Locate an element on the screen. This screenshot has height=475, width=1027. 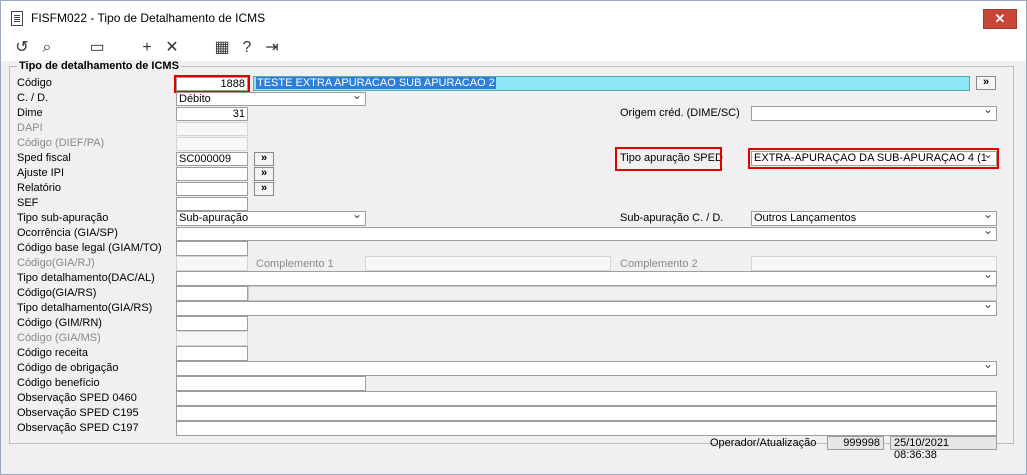
sped-fiscal-more-button: » is located at coordinates (264, 159).